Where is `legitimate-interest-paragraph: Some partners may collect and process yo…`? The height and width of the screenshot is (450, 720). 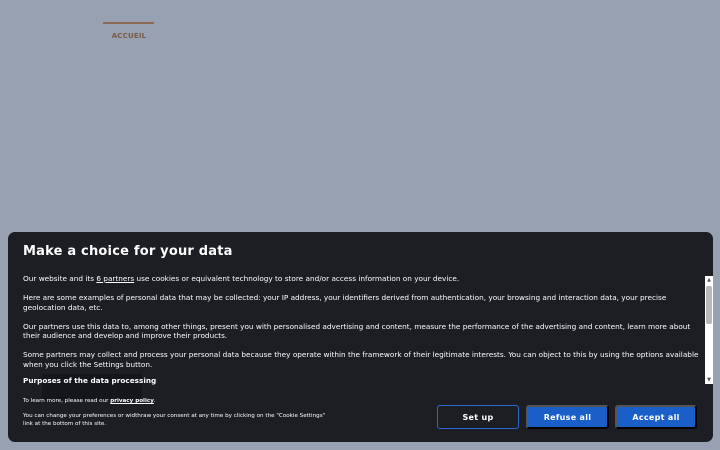
legitimate-interest-paragraph: Some partners may collect and process yo… is located at coordinates (361, 360).